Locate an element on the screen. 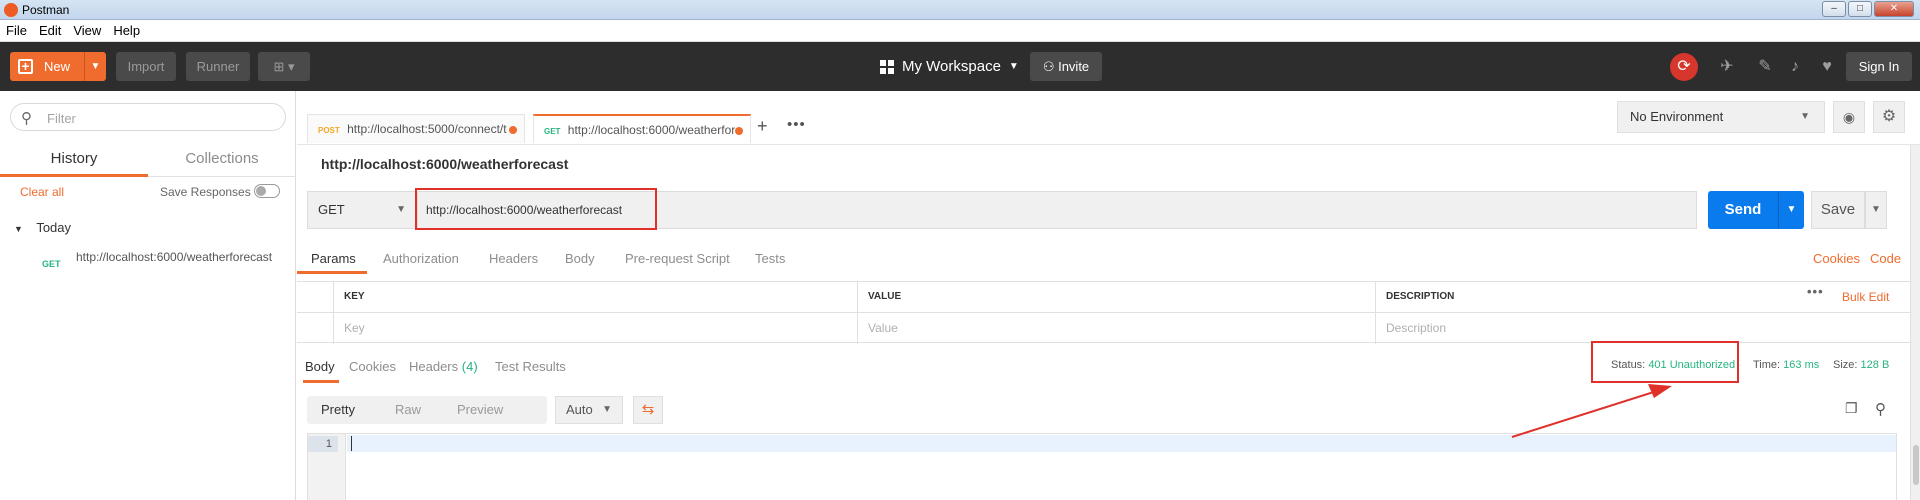 This screenshot has height=500, width=1920. response-tab-body: Body is located at coordinates (320, 366).